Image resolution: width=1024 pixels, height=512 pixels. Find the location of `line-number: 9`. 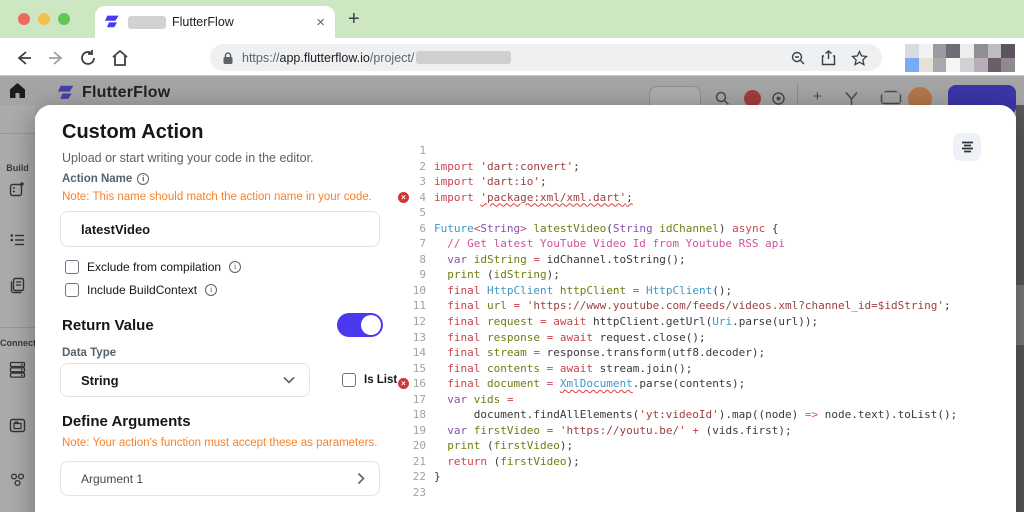

line-number: 9 is located at coordinates (422, 275).